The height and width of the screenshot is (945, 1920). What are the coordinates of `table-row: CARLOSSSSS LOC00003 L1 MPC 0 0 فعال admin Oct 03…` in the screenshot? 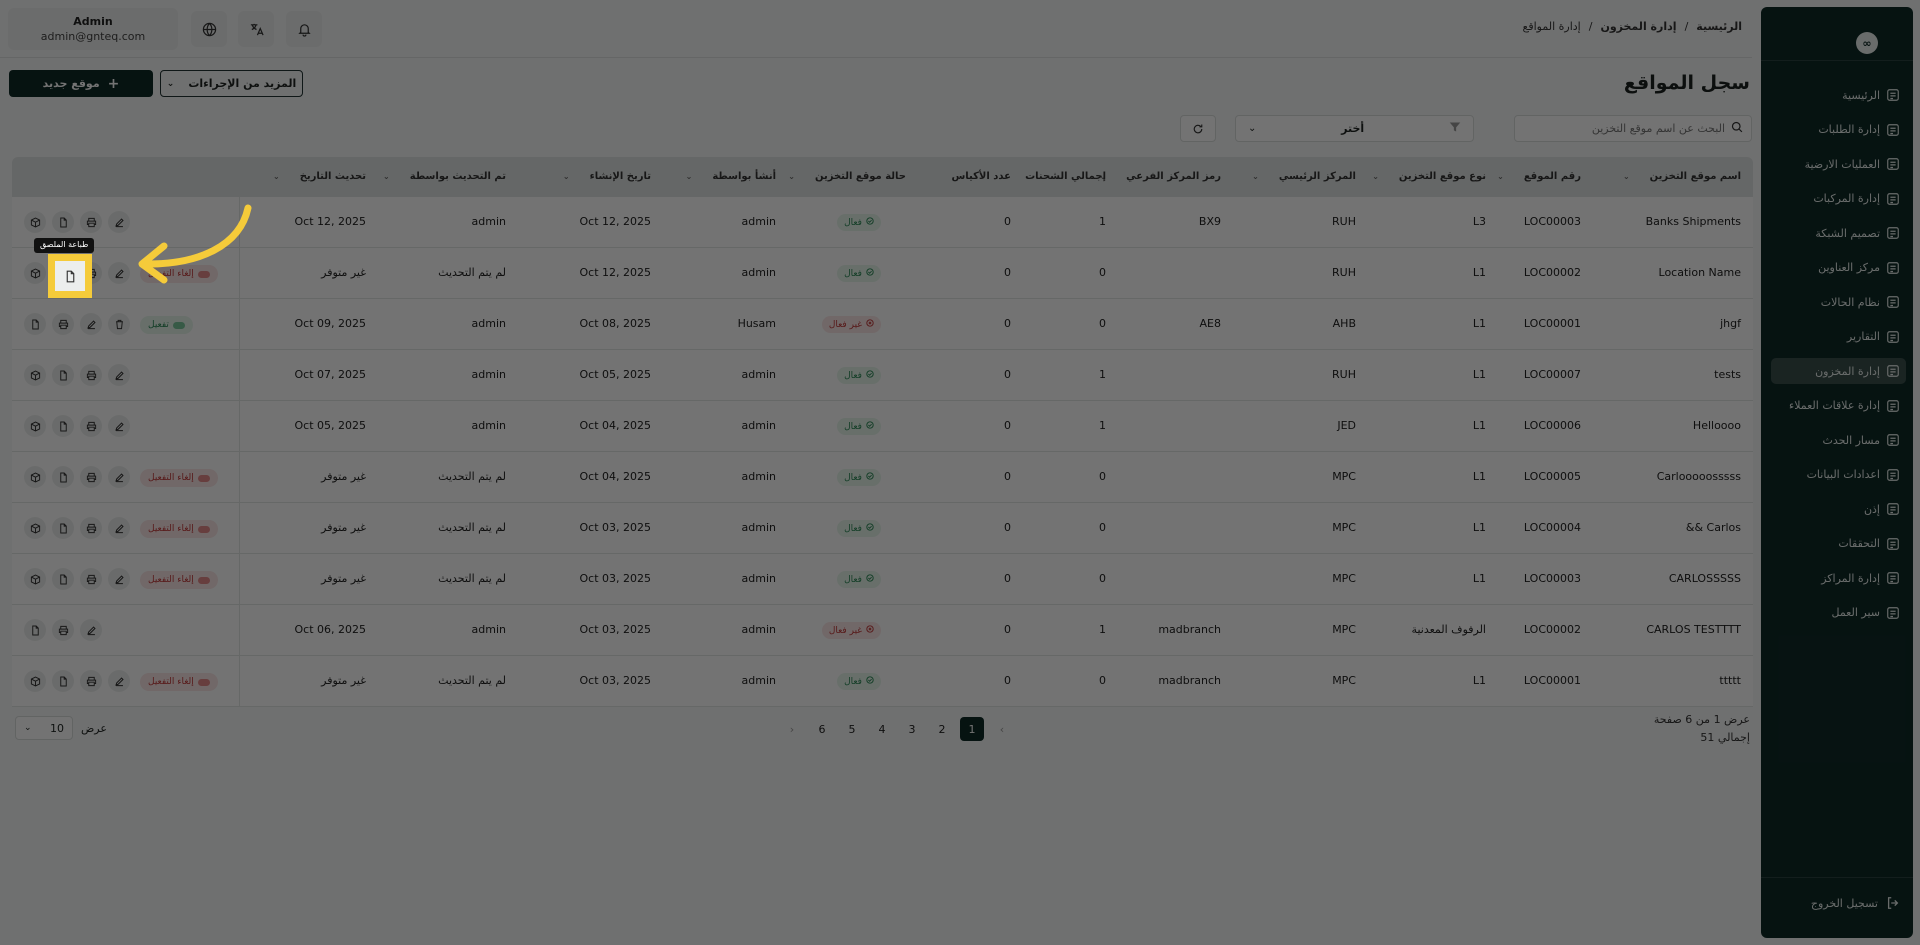 It's located at (882, 579).